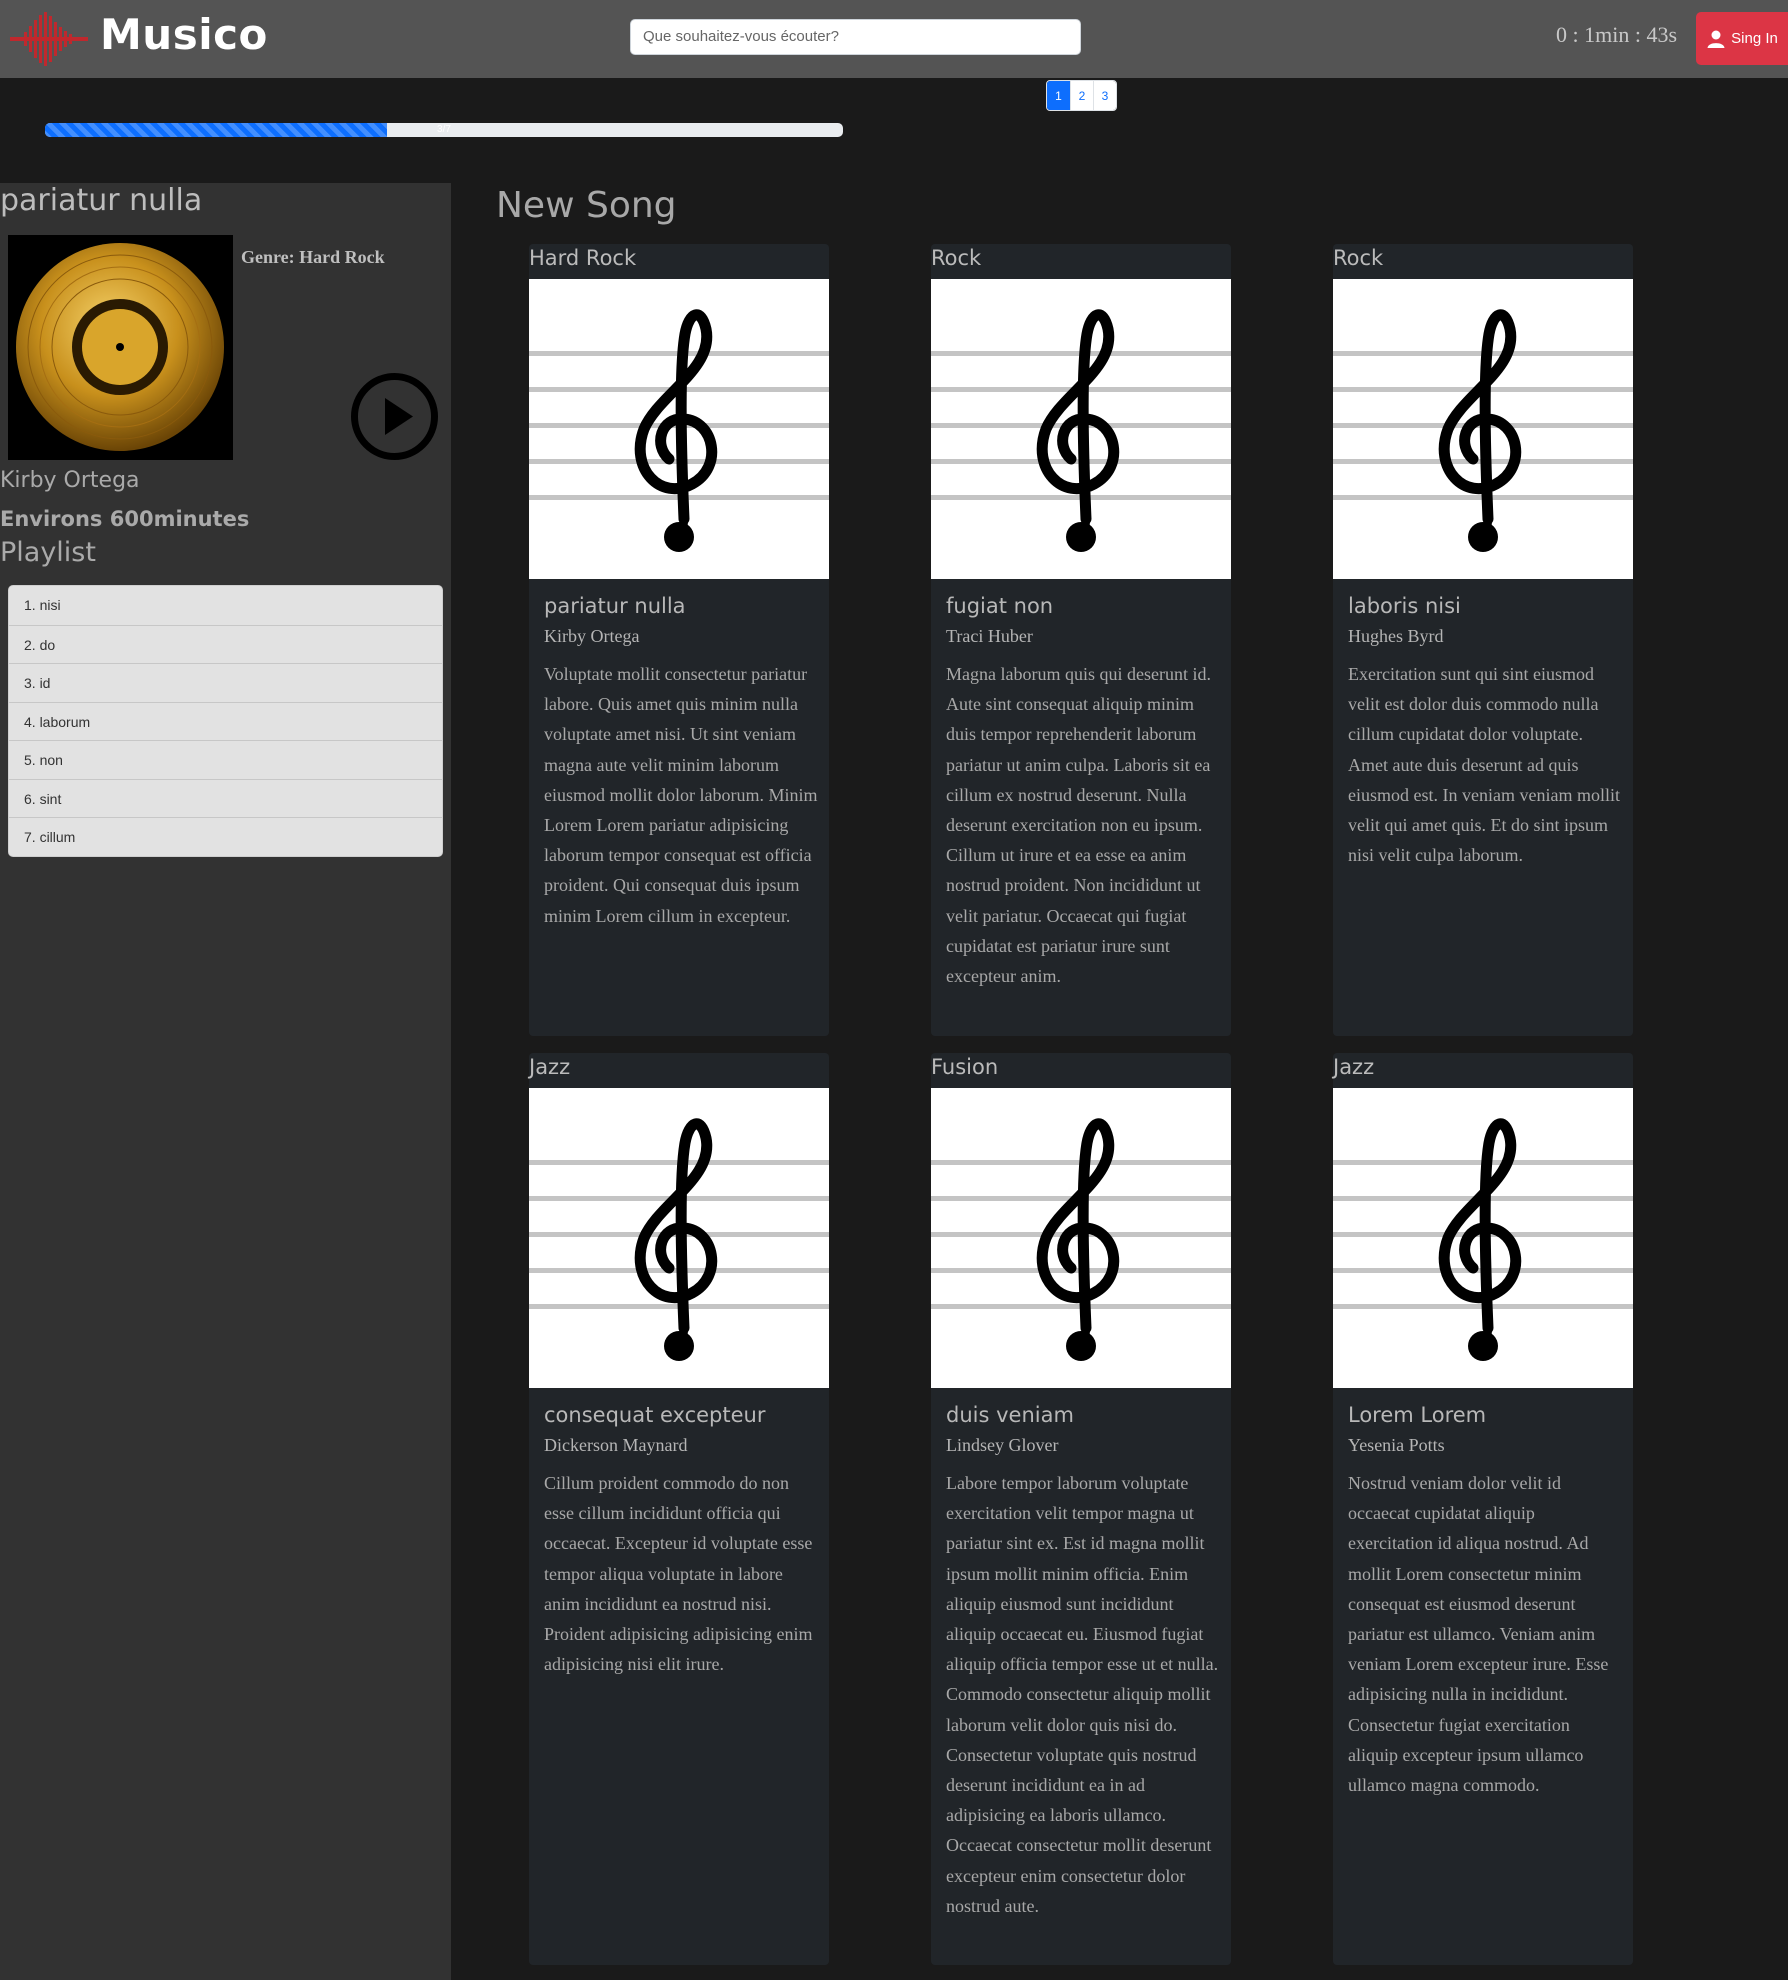 The width and height of the screenshot is (1788, 1980). Describe the element at coordinates (1485, 1415) in the screenshot. I see `card-title: Lorem Lorem` at that location.